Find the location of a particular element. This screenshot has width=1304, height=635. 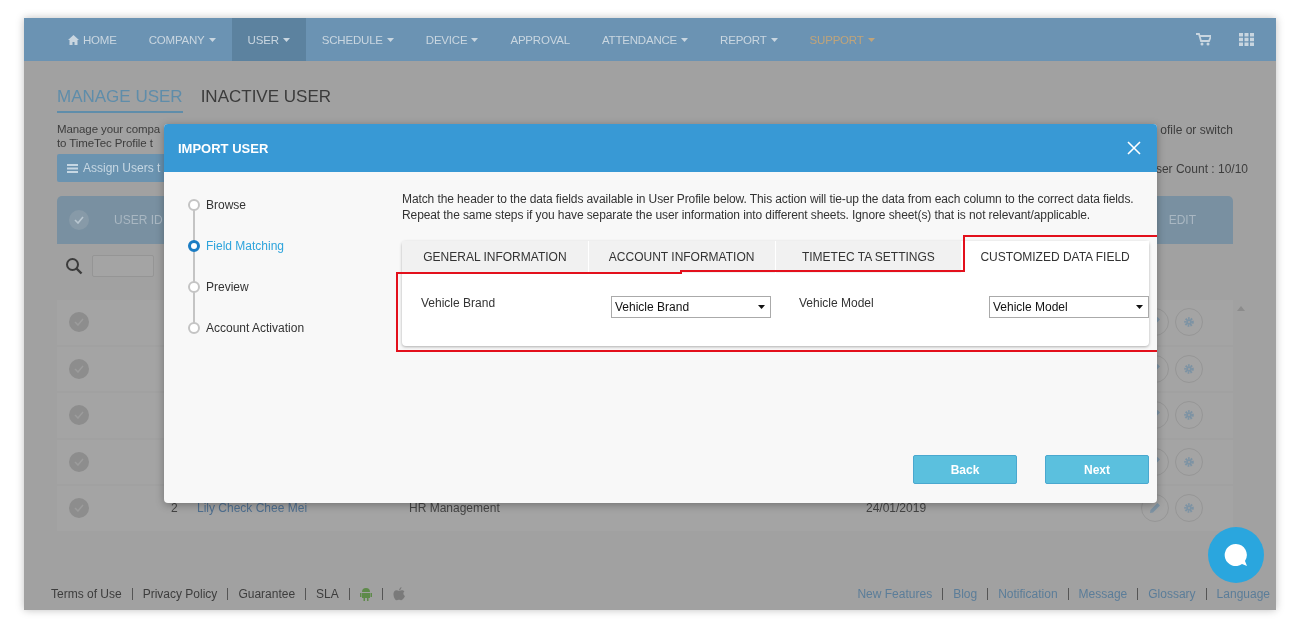

step-label: Account Activation is located at coordinates (255, 327).